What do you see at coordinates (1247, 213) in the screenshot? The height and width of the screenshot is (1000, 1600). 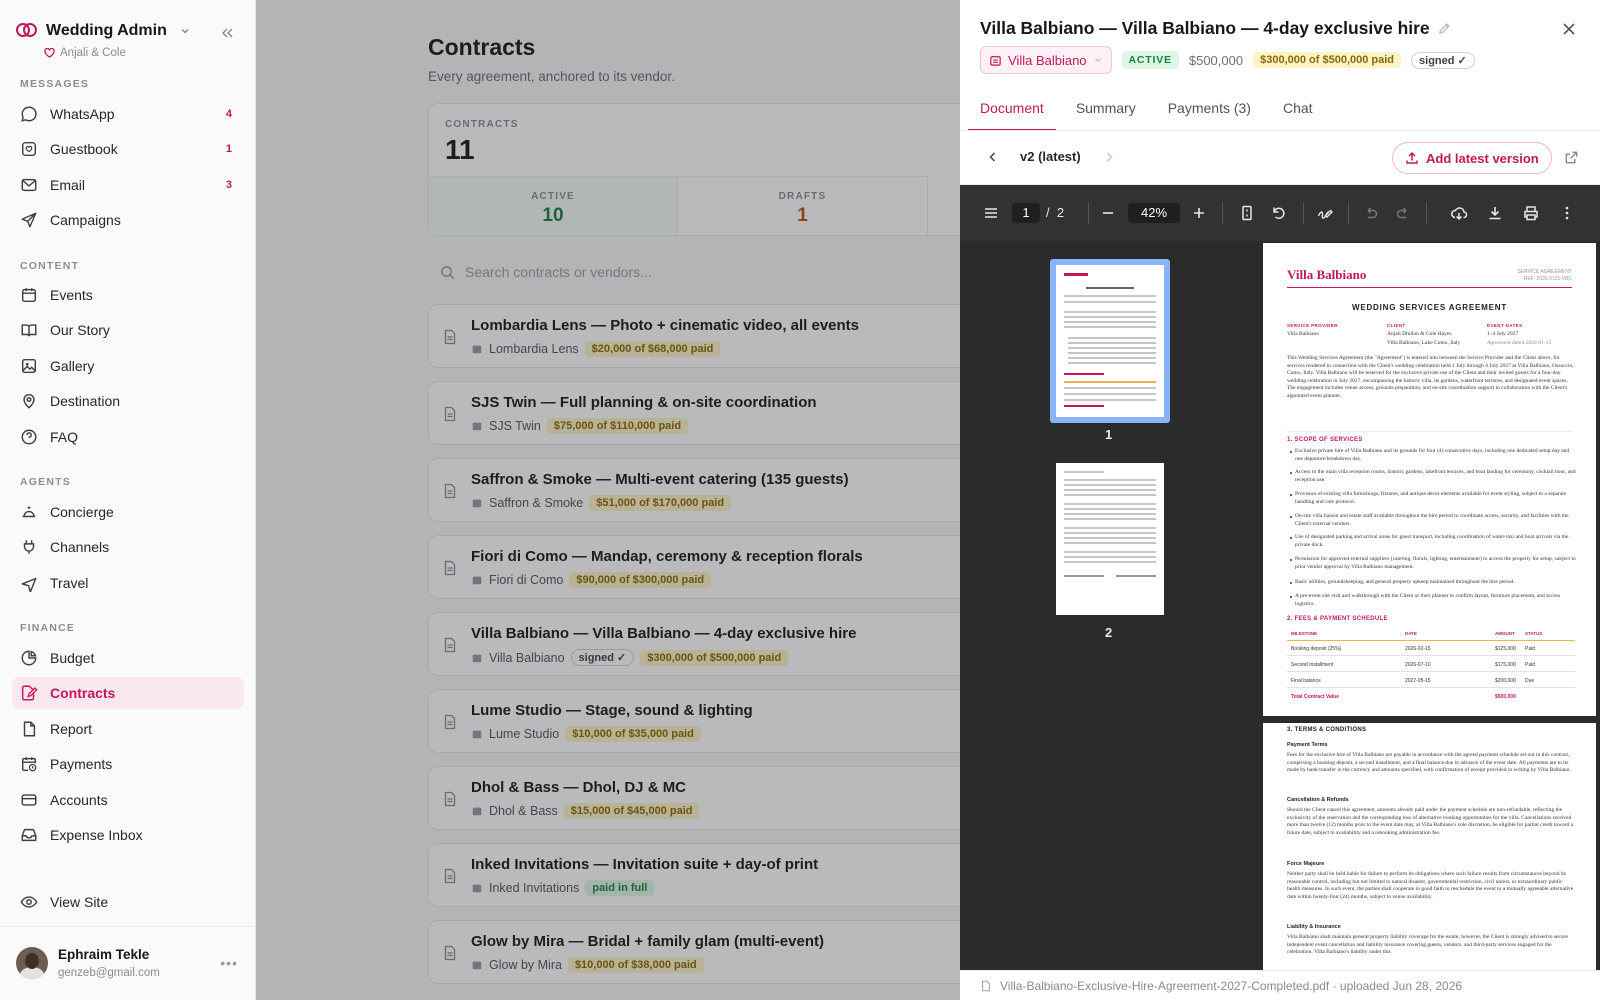 I see `fit-page-icon` at bounding box center [1247, 213].